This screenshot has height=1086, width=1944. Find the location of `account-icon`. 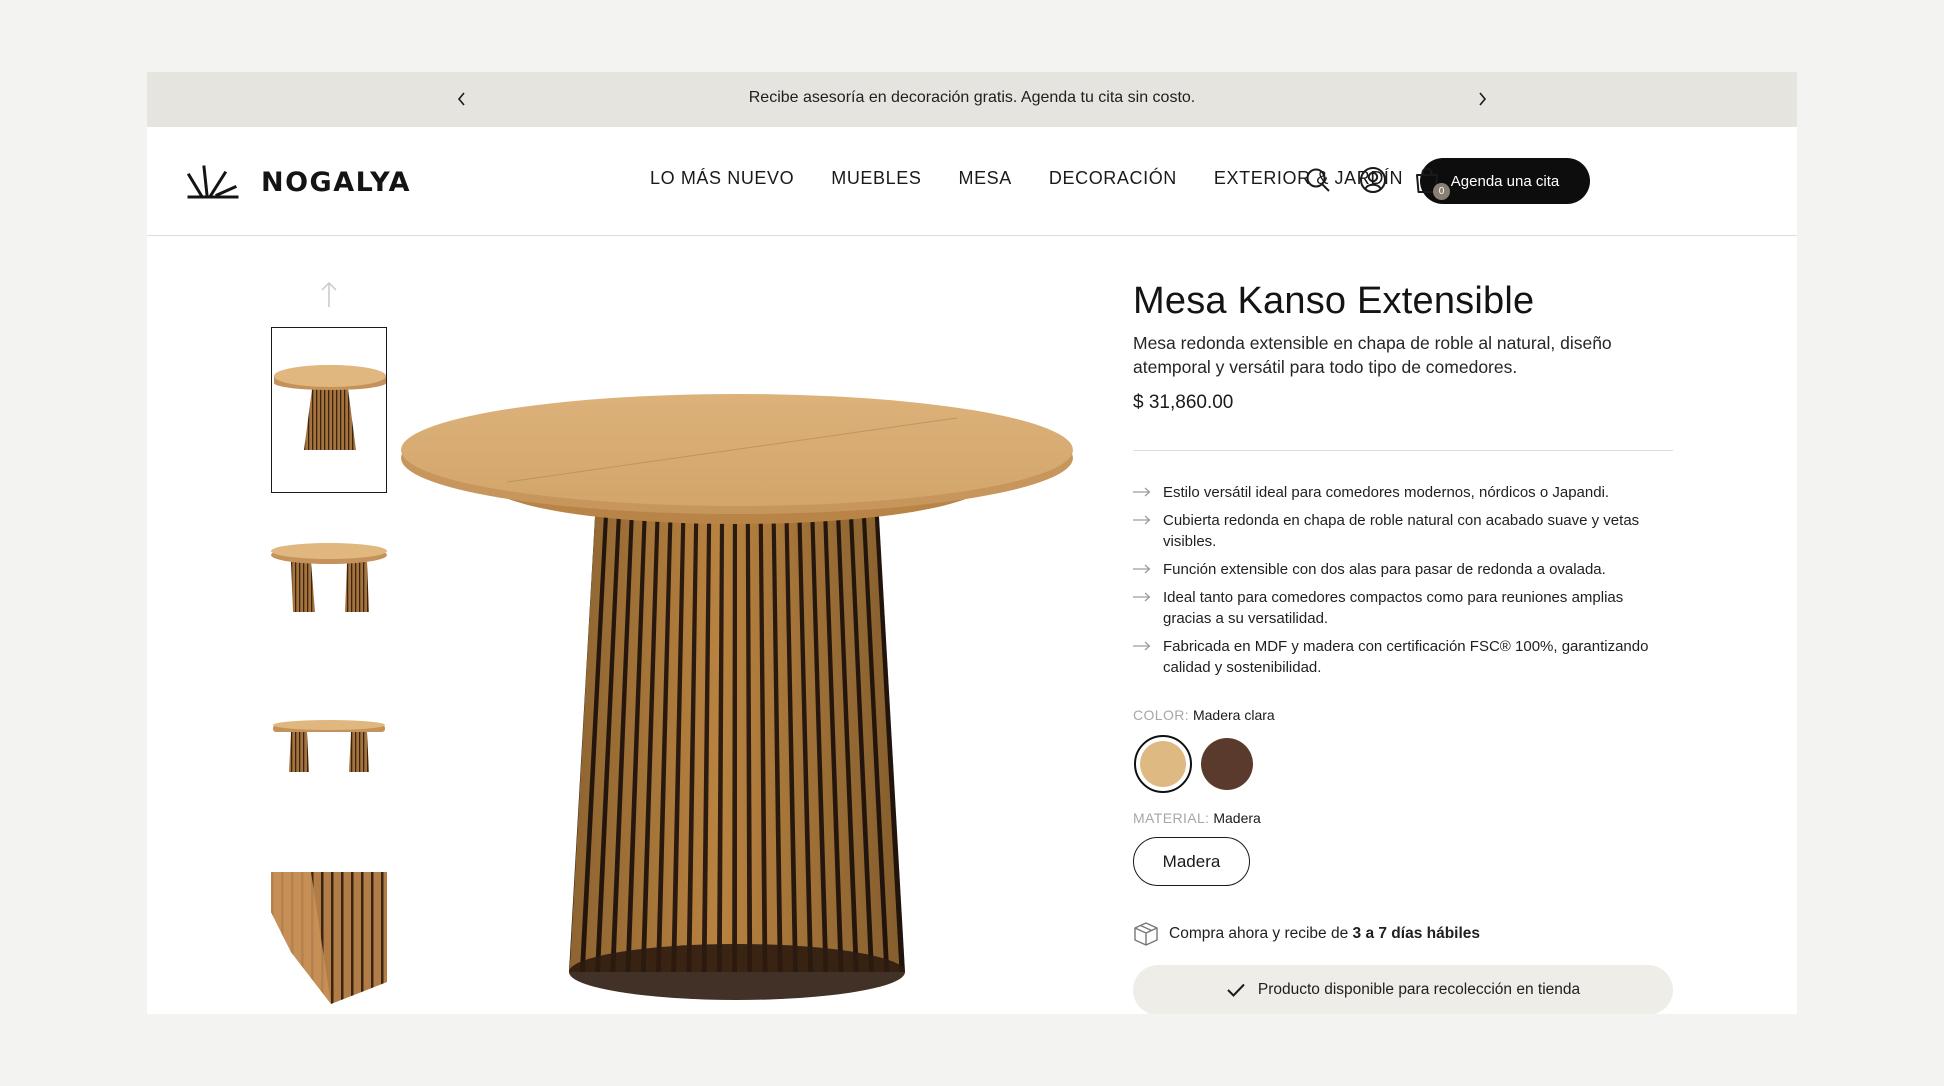

account-icon is located at coordinates (1373, 180).